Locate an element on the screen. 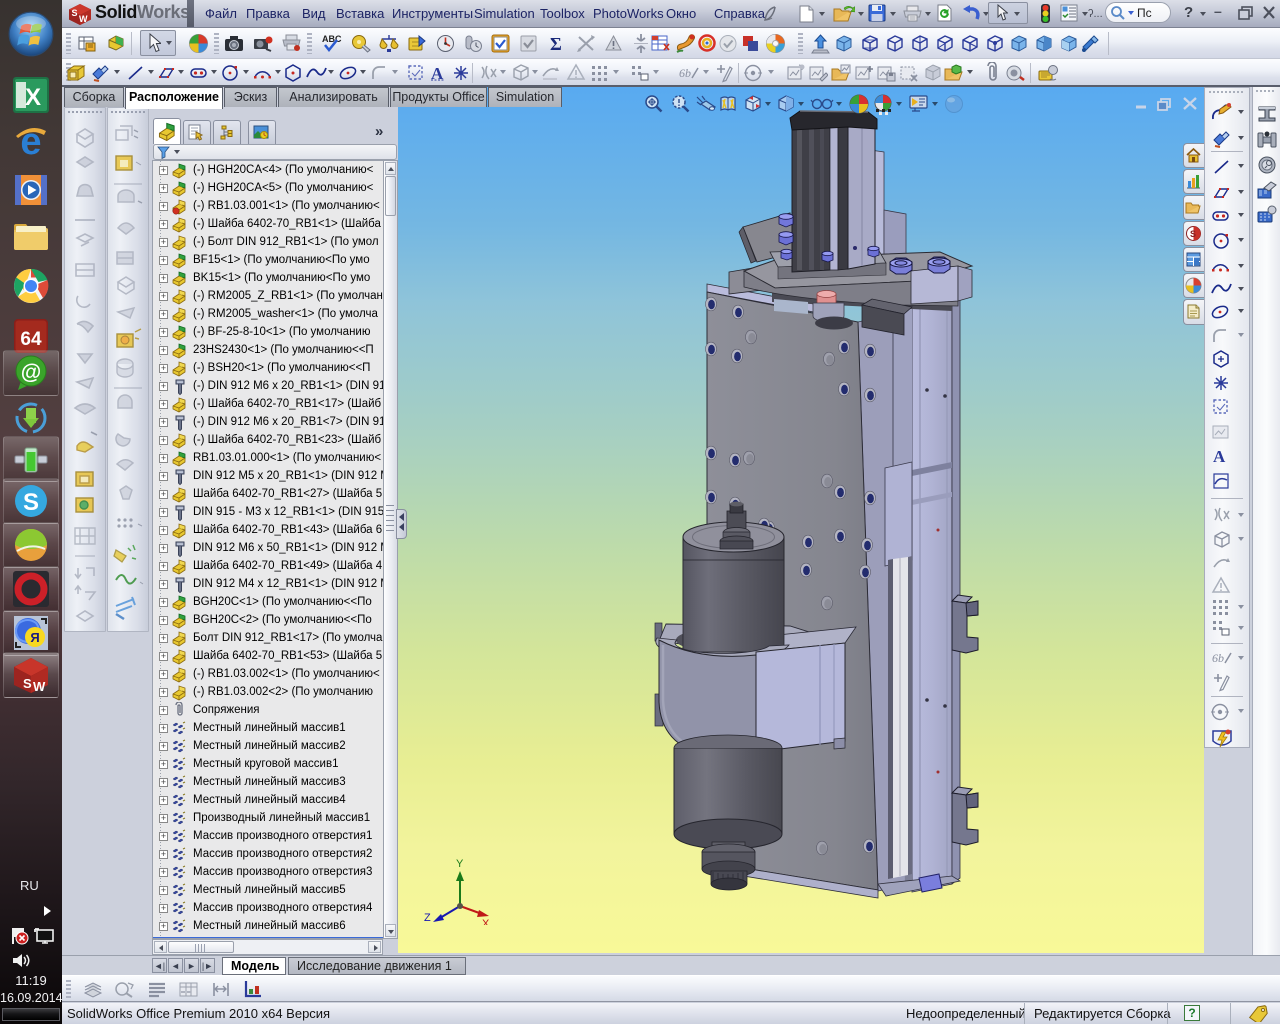 This screenshot has height=1024, width=1280. svg-text: A is located at coordinates (1219, 456).